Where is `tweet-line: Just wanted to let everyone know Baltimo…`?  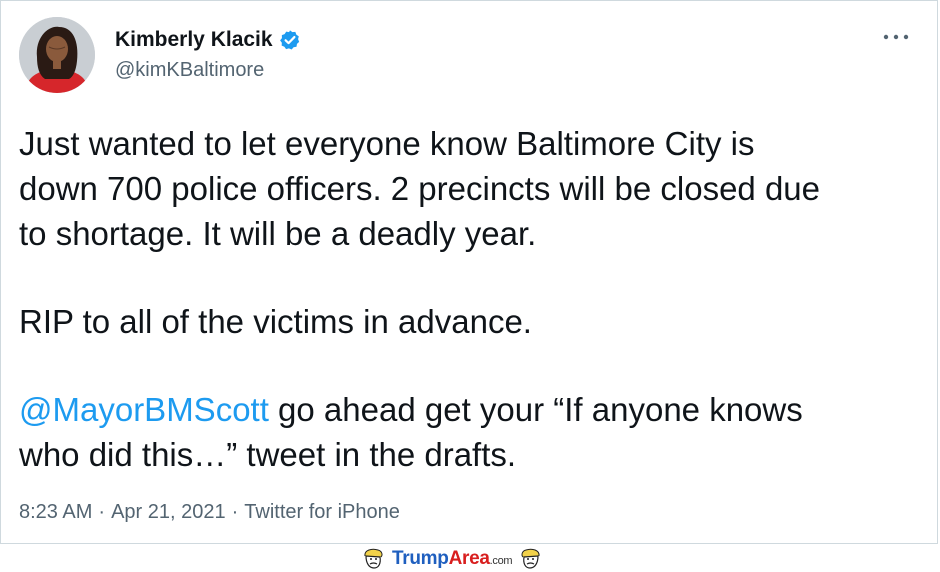
tweet-line: Just wanted to let everyone know Baltimo… is located at coordinates (387, 143).